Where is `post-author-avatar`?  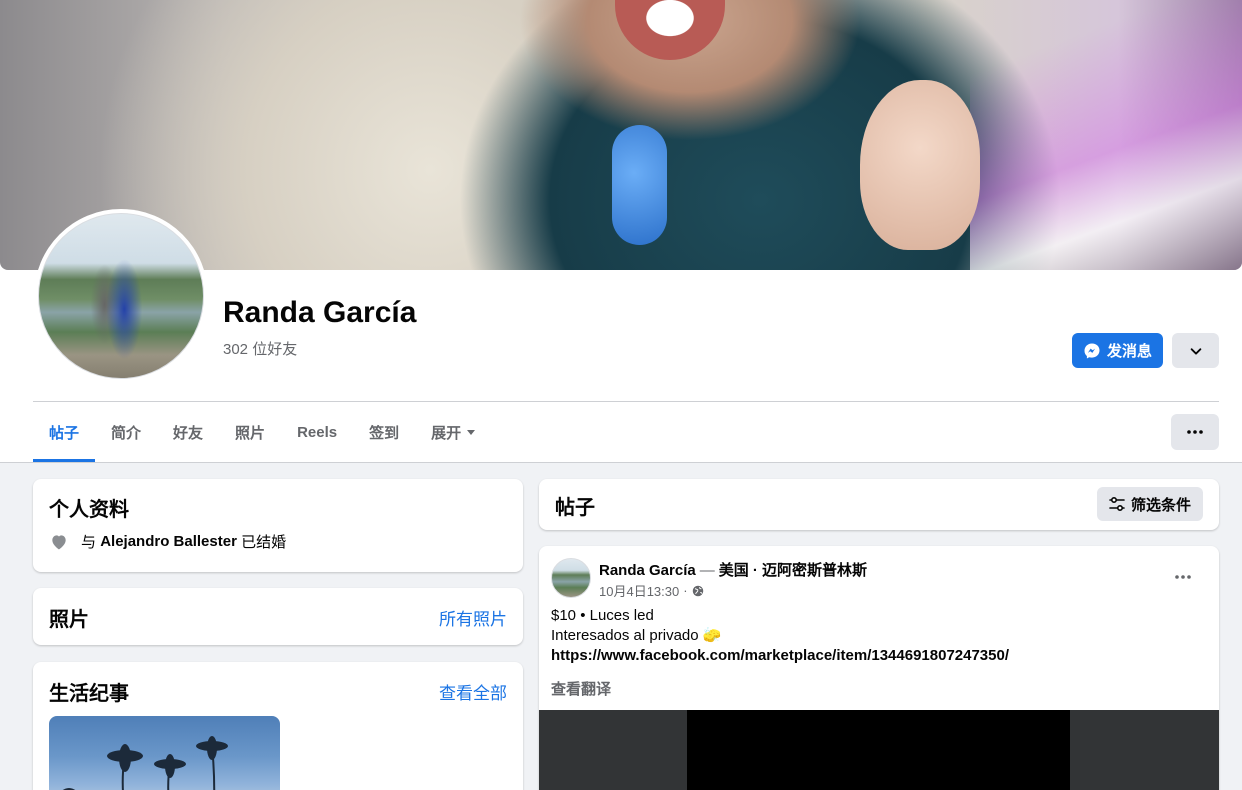
post-author-avatar is located at coordinates (571, 578).